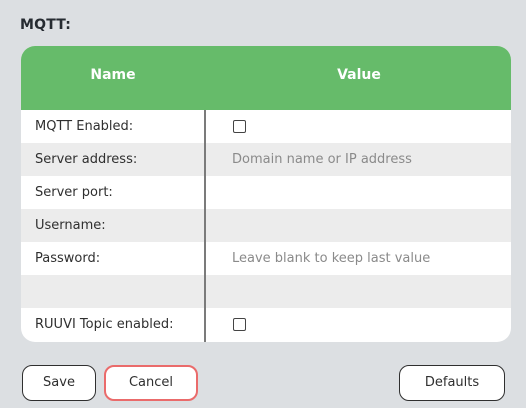 The image size is (526, 408). I want to click on cancel-button: Cancel, so click(151, 383).